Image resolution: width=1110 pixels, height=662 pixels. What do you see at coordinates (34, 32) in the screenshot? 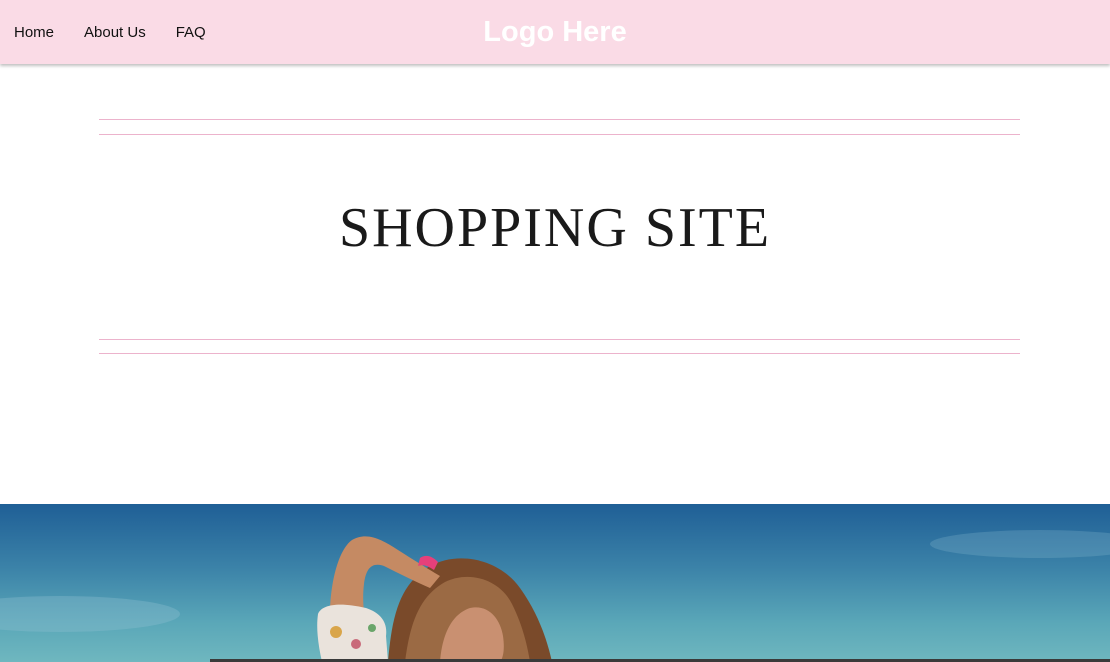
I see `nav-link-home: Home` at bounding box center [34, 32].